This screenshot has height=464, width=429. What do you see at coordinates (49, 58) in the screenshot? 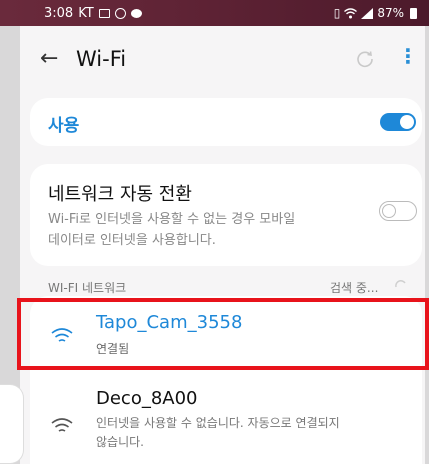
I see `arrow-left-icon: ←` at bounding box center [49, 58].